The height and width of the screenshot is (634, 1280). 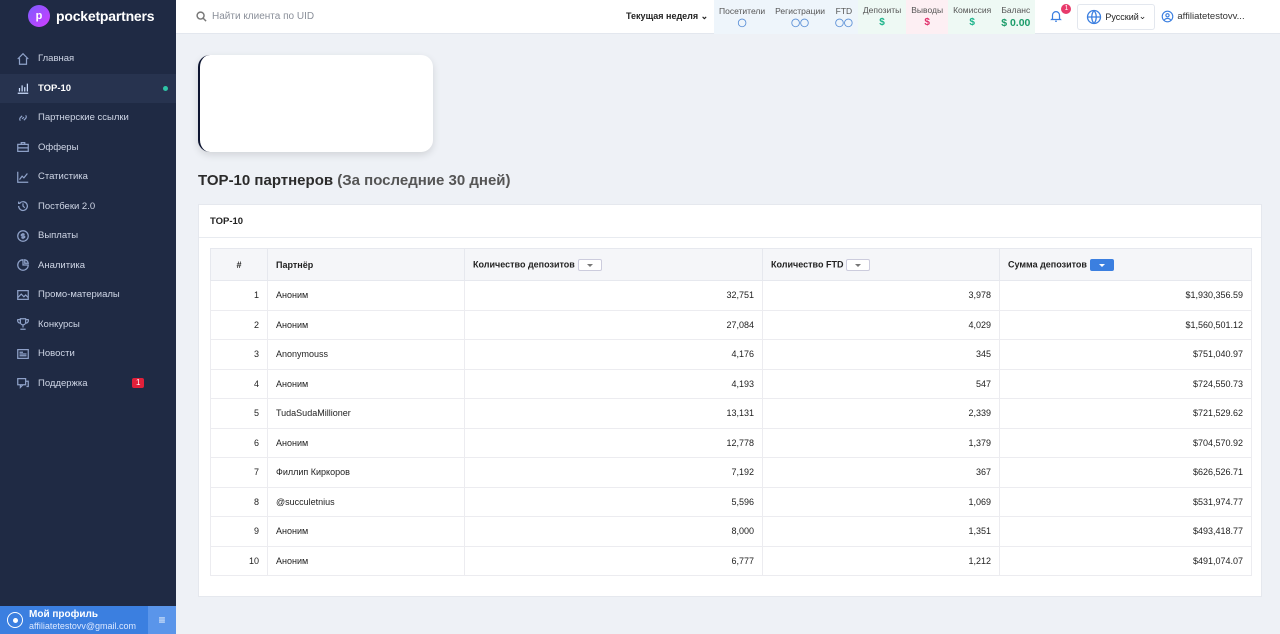 I want to click on pie-chart-icon, so click(x=23, y=265).